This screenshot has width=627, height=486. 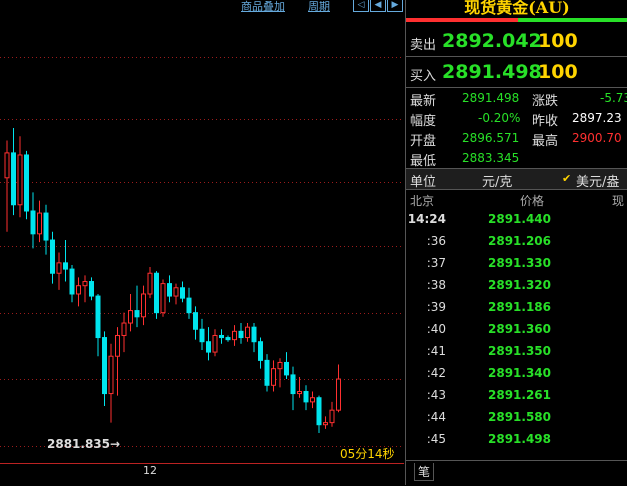 What do you see at coordinates (423, 45) in the screenshot?
I see `sell-label: 卖出` at bounding box center [423, 45].